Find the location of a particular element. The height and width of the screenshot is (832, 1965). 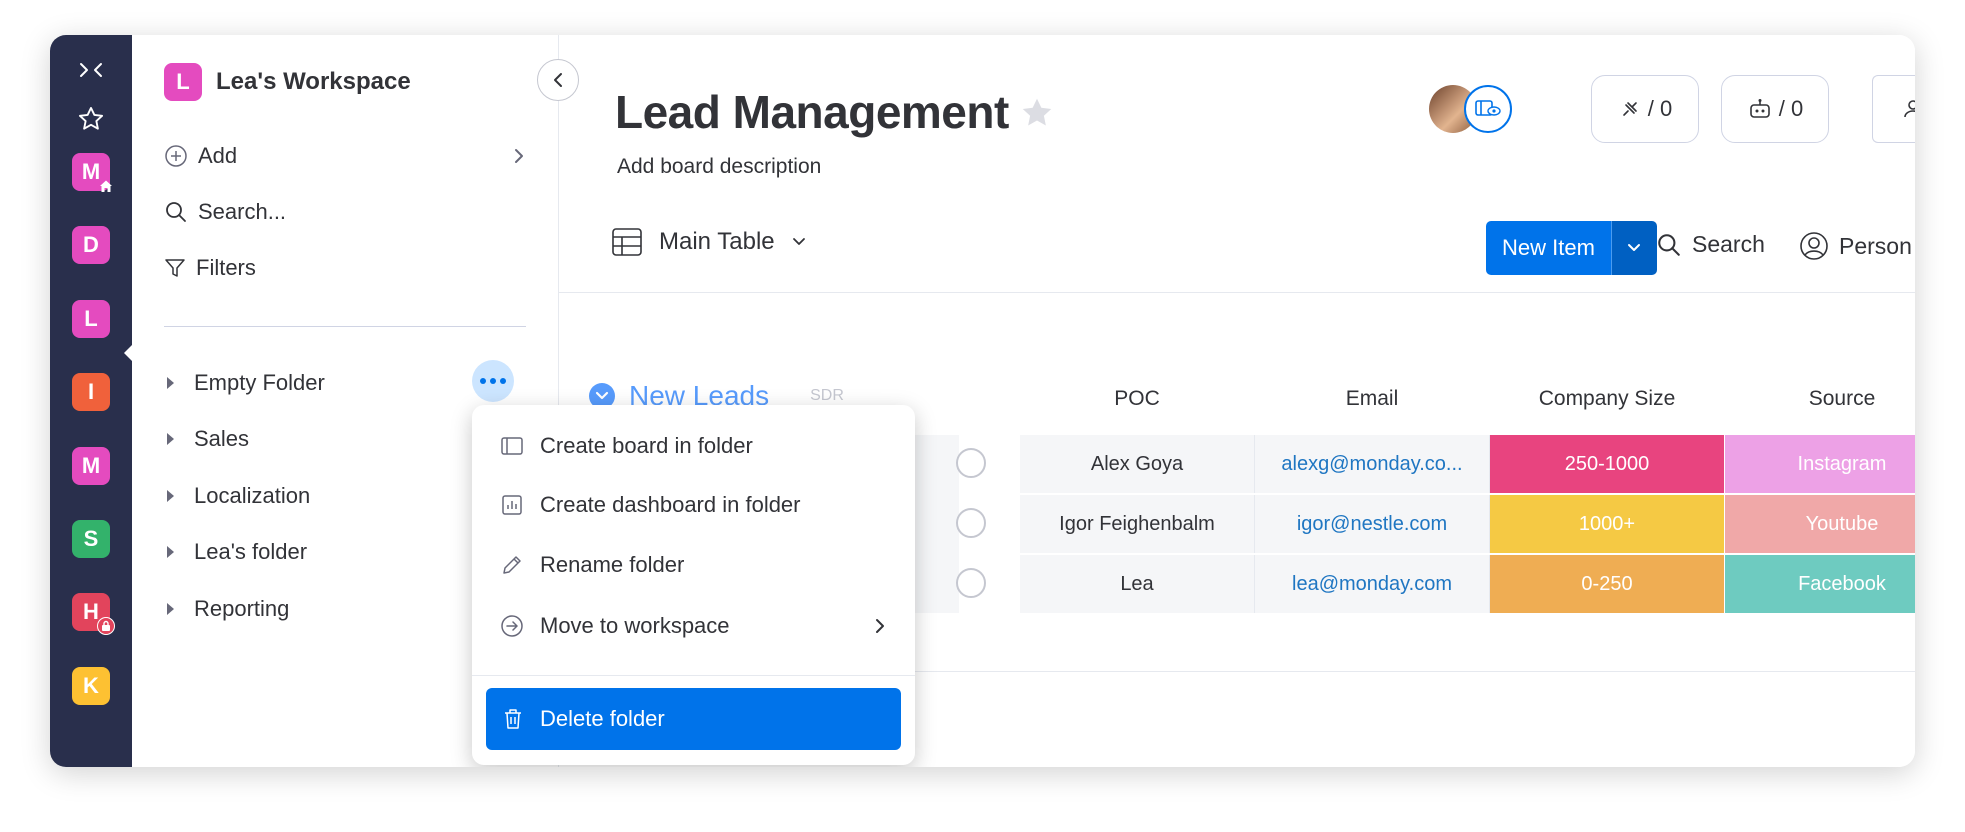

expand-collapse-icon is located at coordinates (91, 70).